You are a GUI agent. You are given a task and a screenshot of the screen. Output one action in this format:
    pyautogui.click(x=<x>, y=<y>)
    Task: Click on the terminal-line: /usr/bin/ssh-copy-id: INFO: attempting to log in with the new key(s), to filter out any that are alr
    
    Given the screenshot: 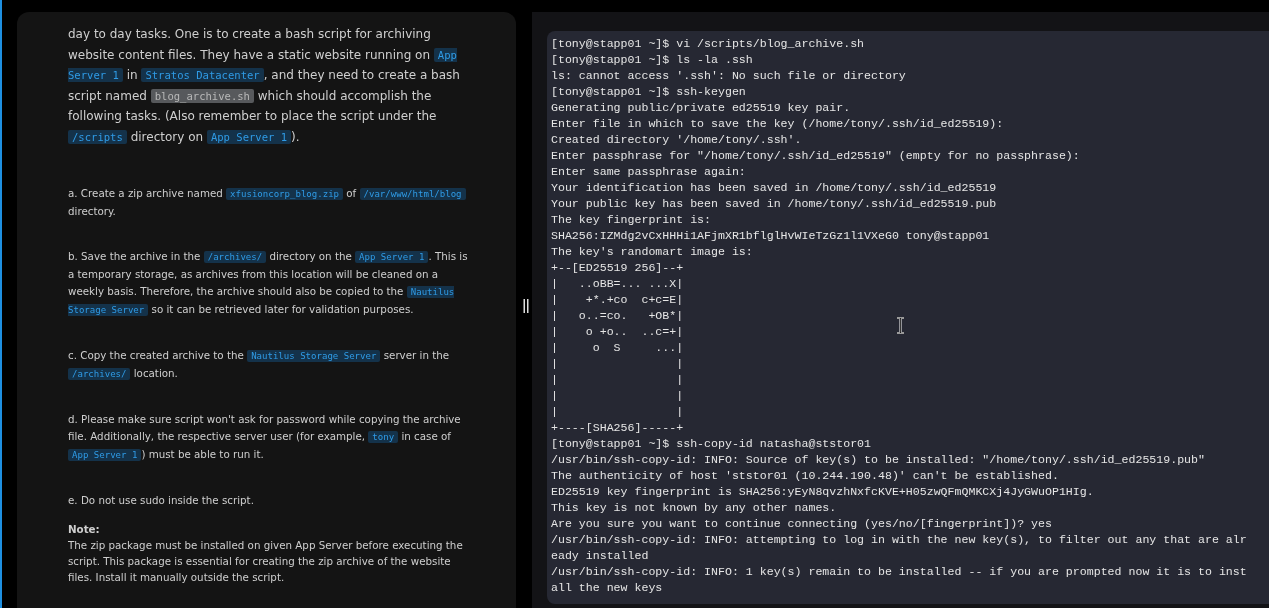 What is the action you would take?
    pyautogui.click(x=899, y=540)
    